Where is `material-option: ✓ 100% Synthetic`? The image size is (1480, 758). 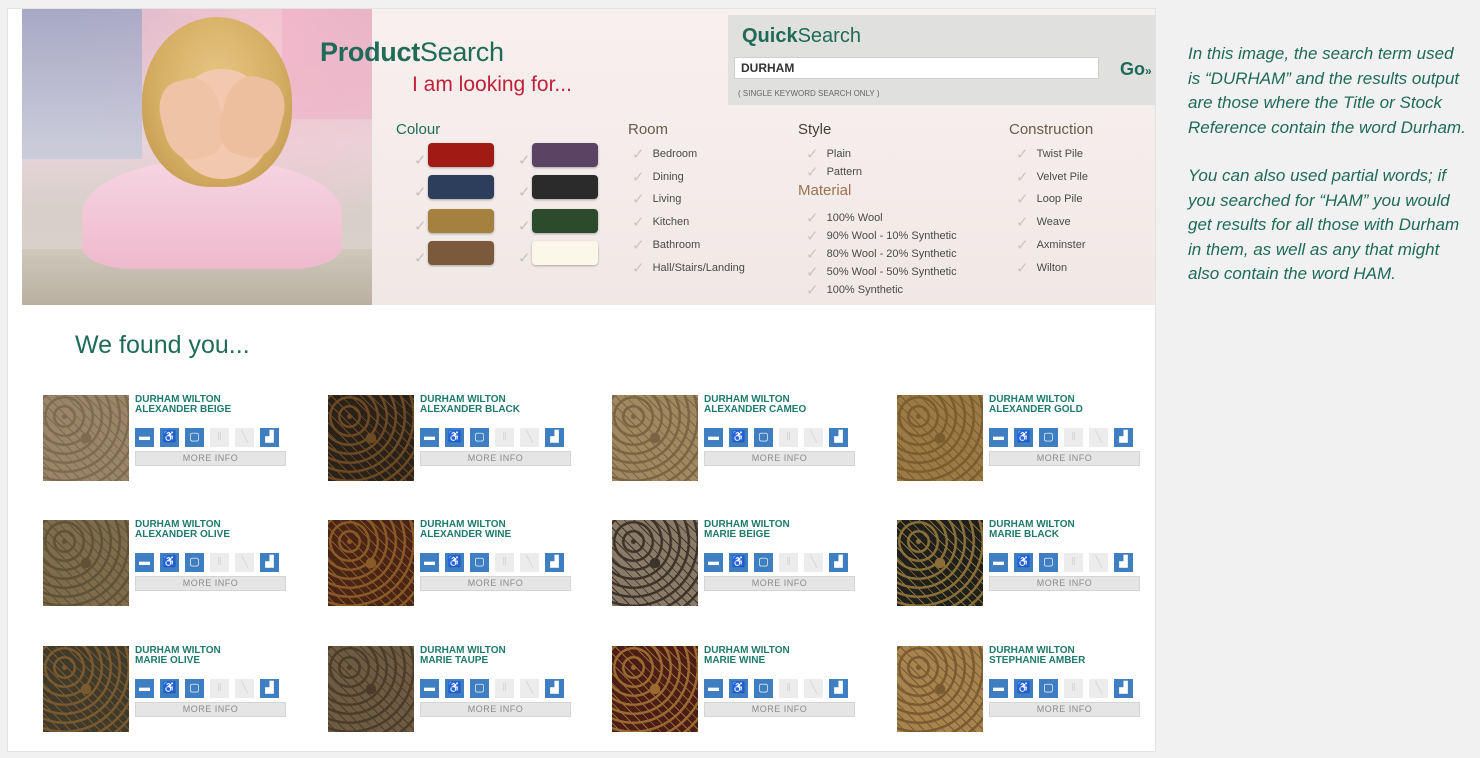 material-option: ✓ 100% Synthetic is located at coordinates (854, 290).